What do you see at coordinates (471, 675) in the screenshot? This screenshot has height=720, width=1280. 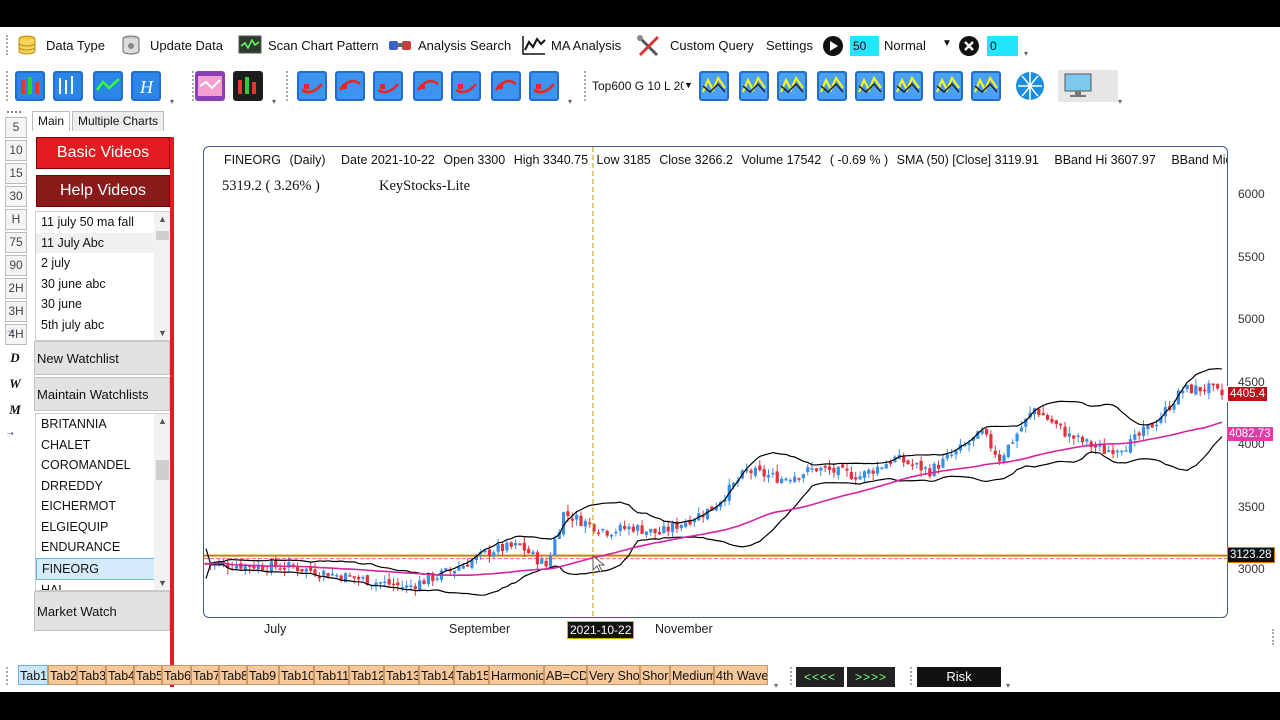 I see `bottom-tab: Tab15` at bounding box center [471, 675].